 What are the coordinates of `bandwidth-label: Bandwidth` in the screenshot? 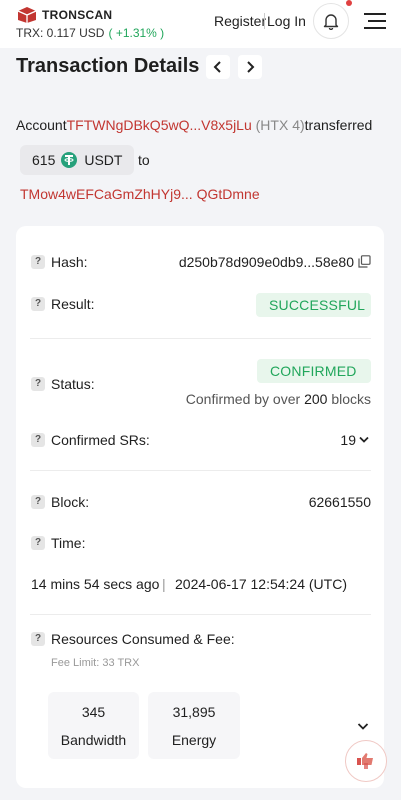 It's located at (93, 740).